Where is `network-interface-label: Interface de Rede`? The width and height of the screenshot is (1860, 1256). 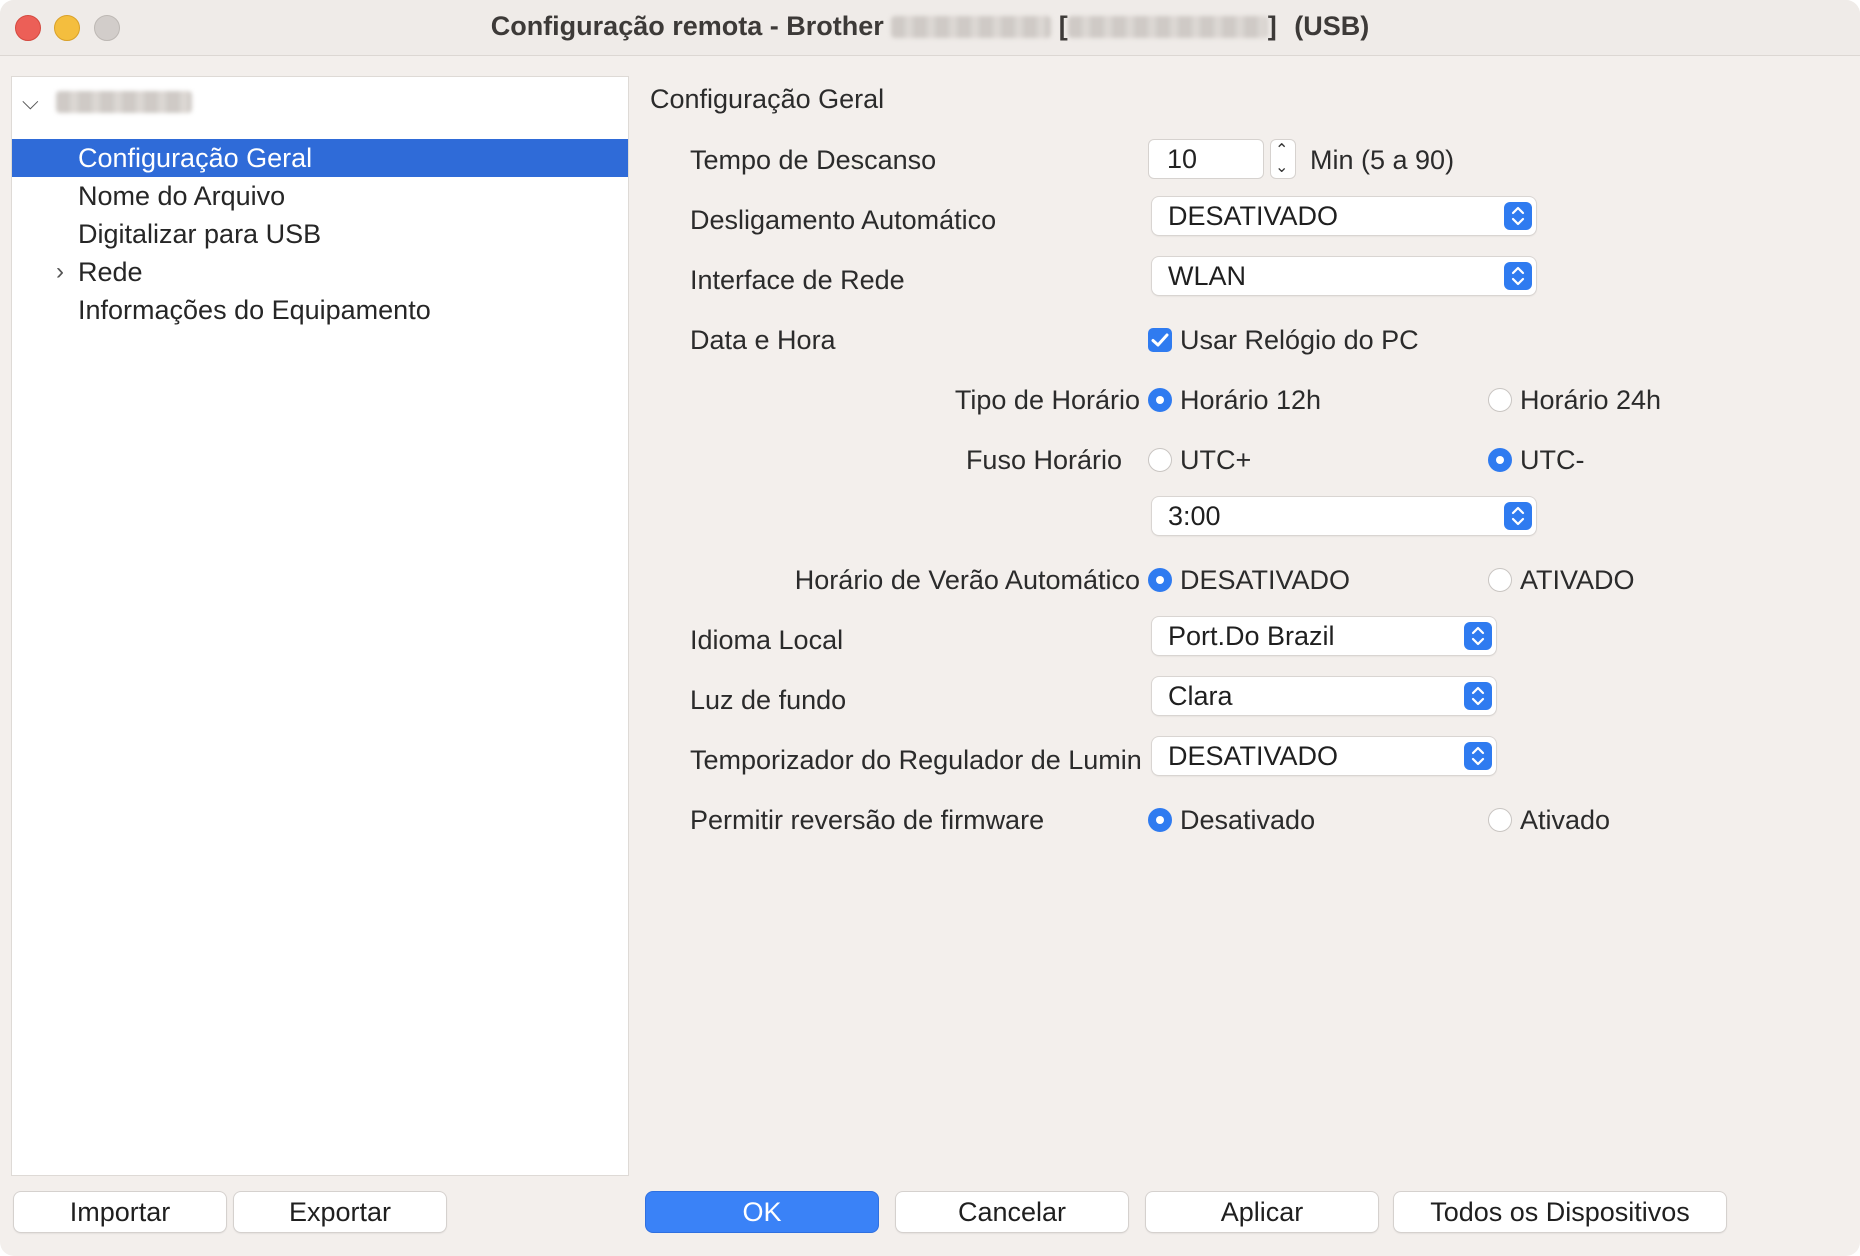 network-interface-label: Interface de Rede is located at coordinates (797, 280).